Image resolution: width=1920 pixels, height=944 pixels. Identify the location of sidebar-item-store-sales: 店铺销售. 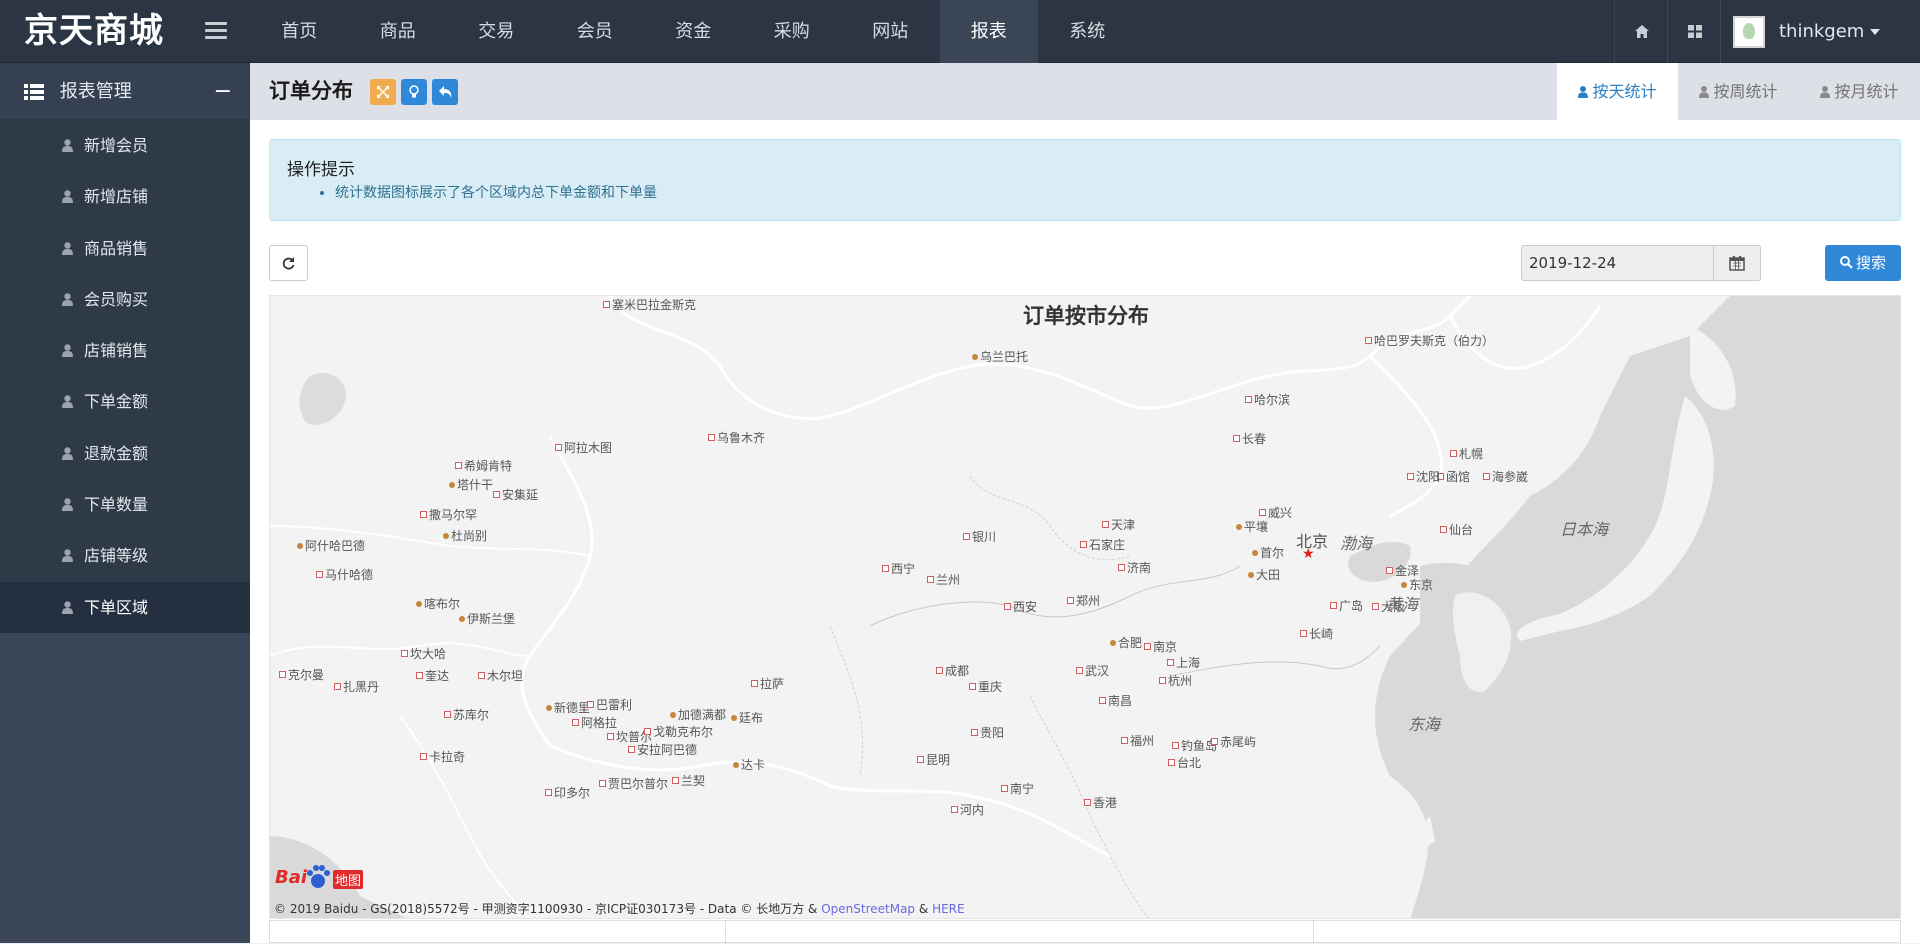
(125, 350).